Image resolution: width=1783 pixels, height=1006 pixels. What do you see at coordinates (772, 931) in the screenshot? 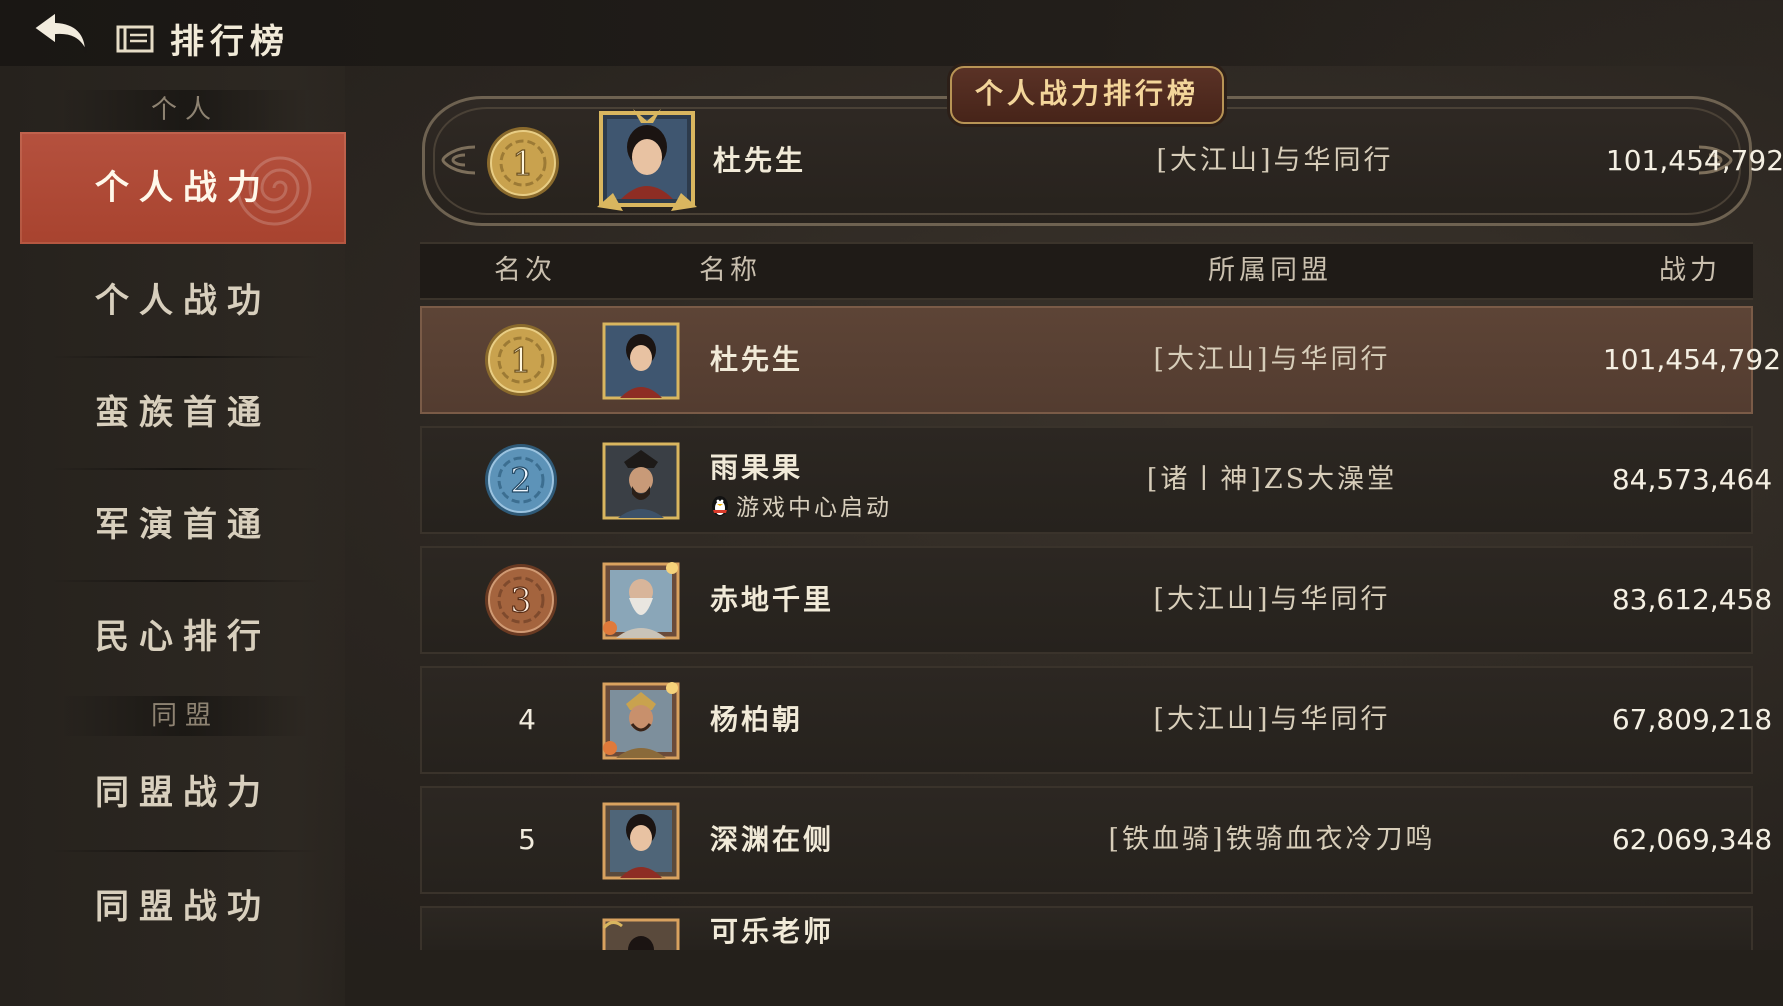
I see `player-name: 可乐老师` at bounding box center [772, 931].